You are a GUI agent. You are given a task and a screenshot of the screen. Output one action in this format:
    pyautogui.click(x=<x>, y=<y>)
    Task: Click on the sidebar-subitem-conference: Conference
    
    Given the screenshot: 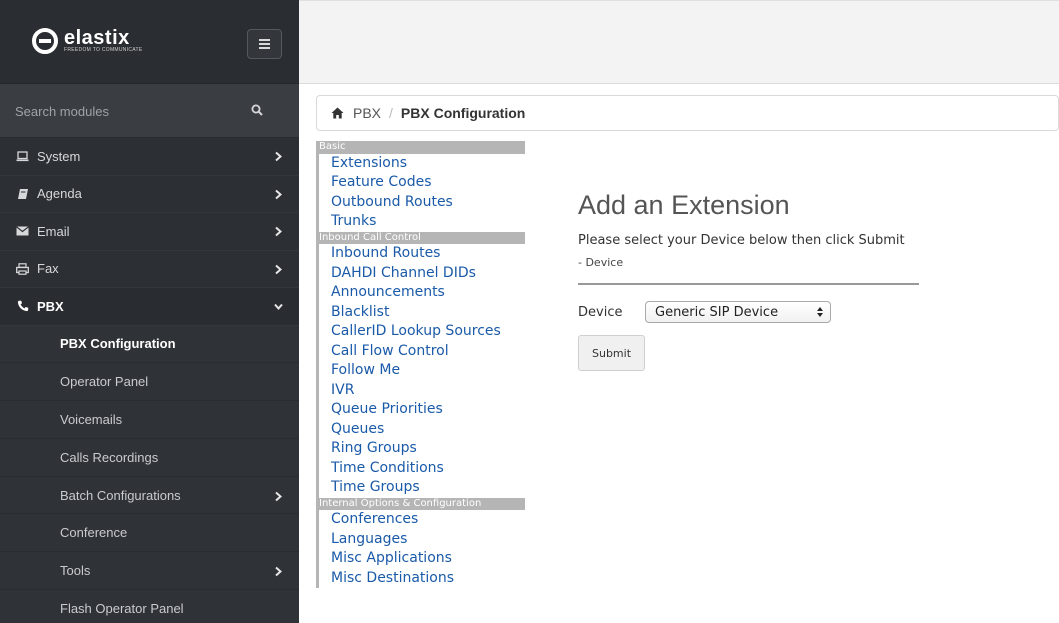 What is the action you would take?
    pyautogui.click(x=149, y=533)
    